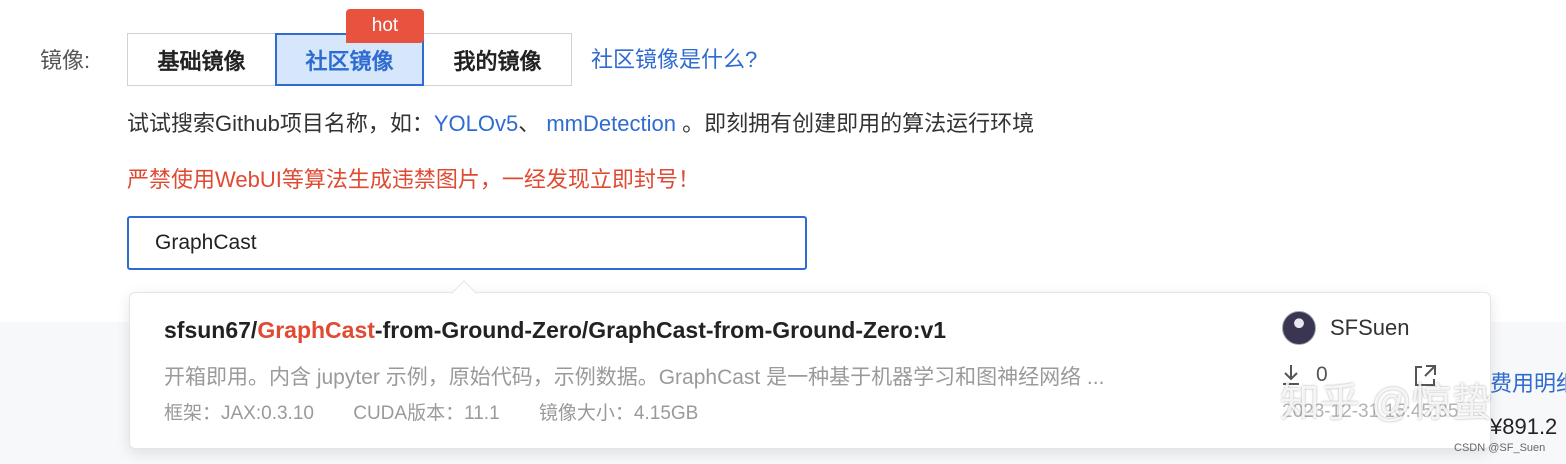  Describe the element at coordinates (858, 123) in the screenshot. I see `hint-suffix: 。即刻拥有创建即用的算法运行环境` at that location.